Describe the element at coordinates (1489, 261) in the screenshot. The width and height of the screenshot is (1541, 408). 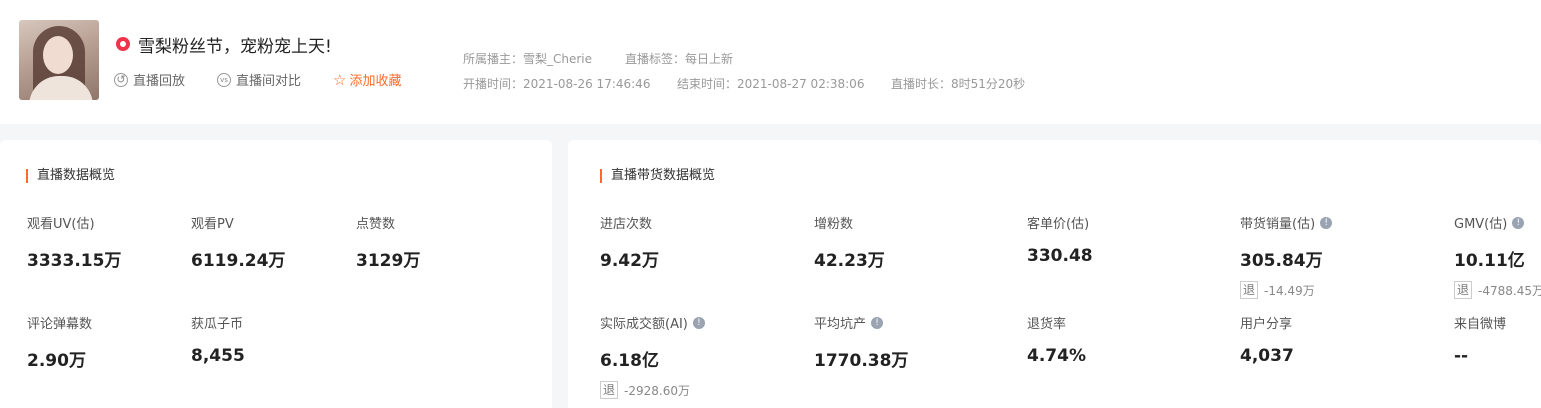
I see `metric-value: 10.11亿` at that location.